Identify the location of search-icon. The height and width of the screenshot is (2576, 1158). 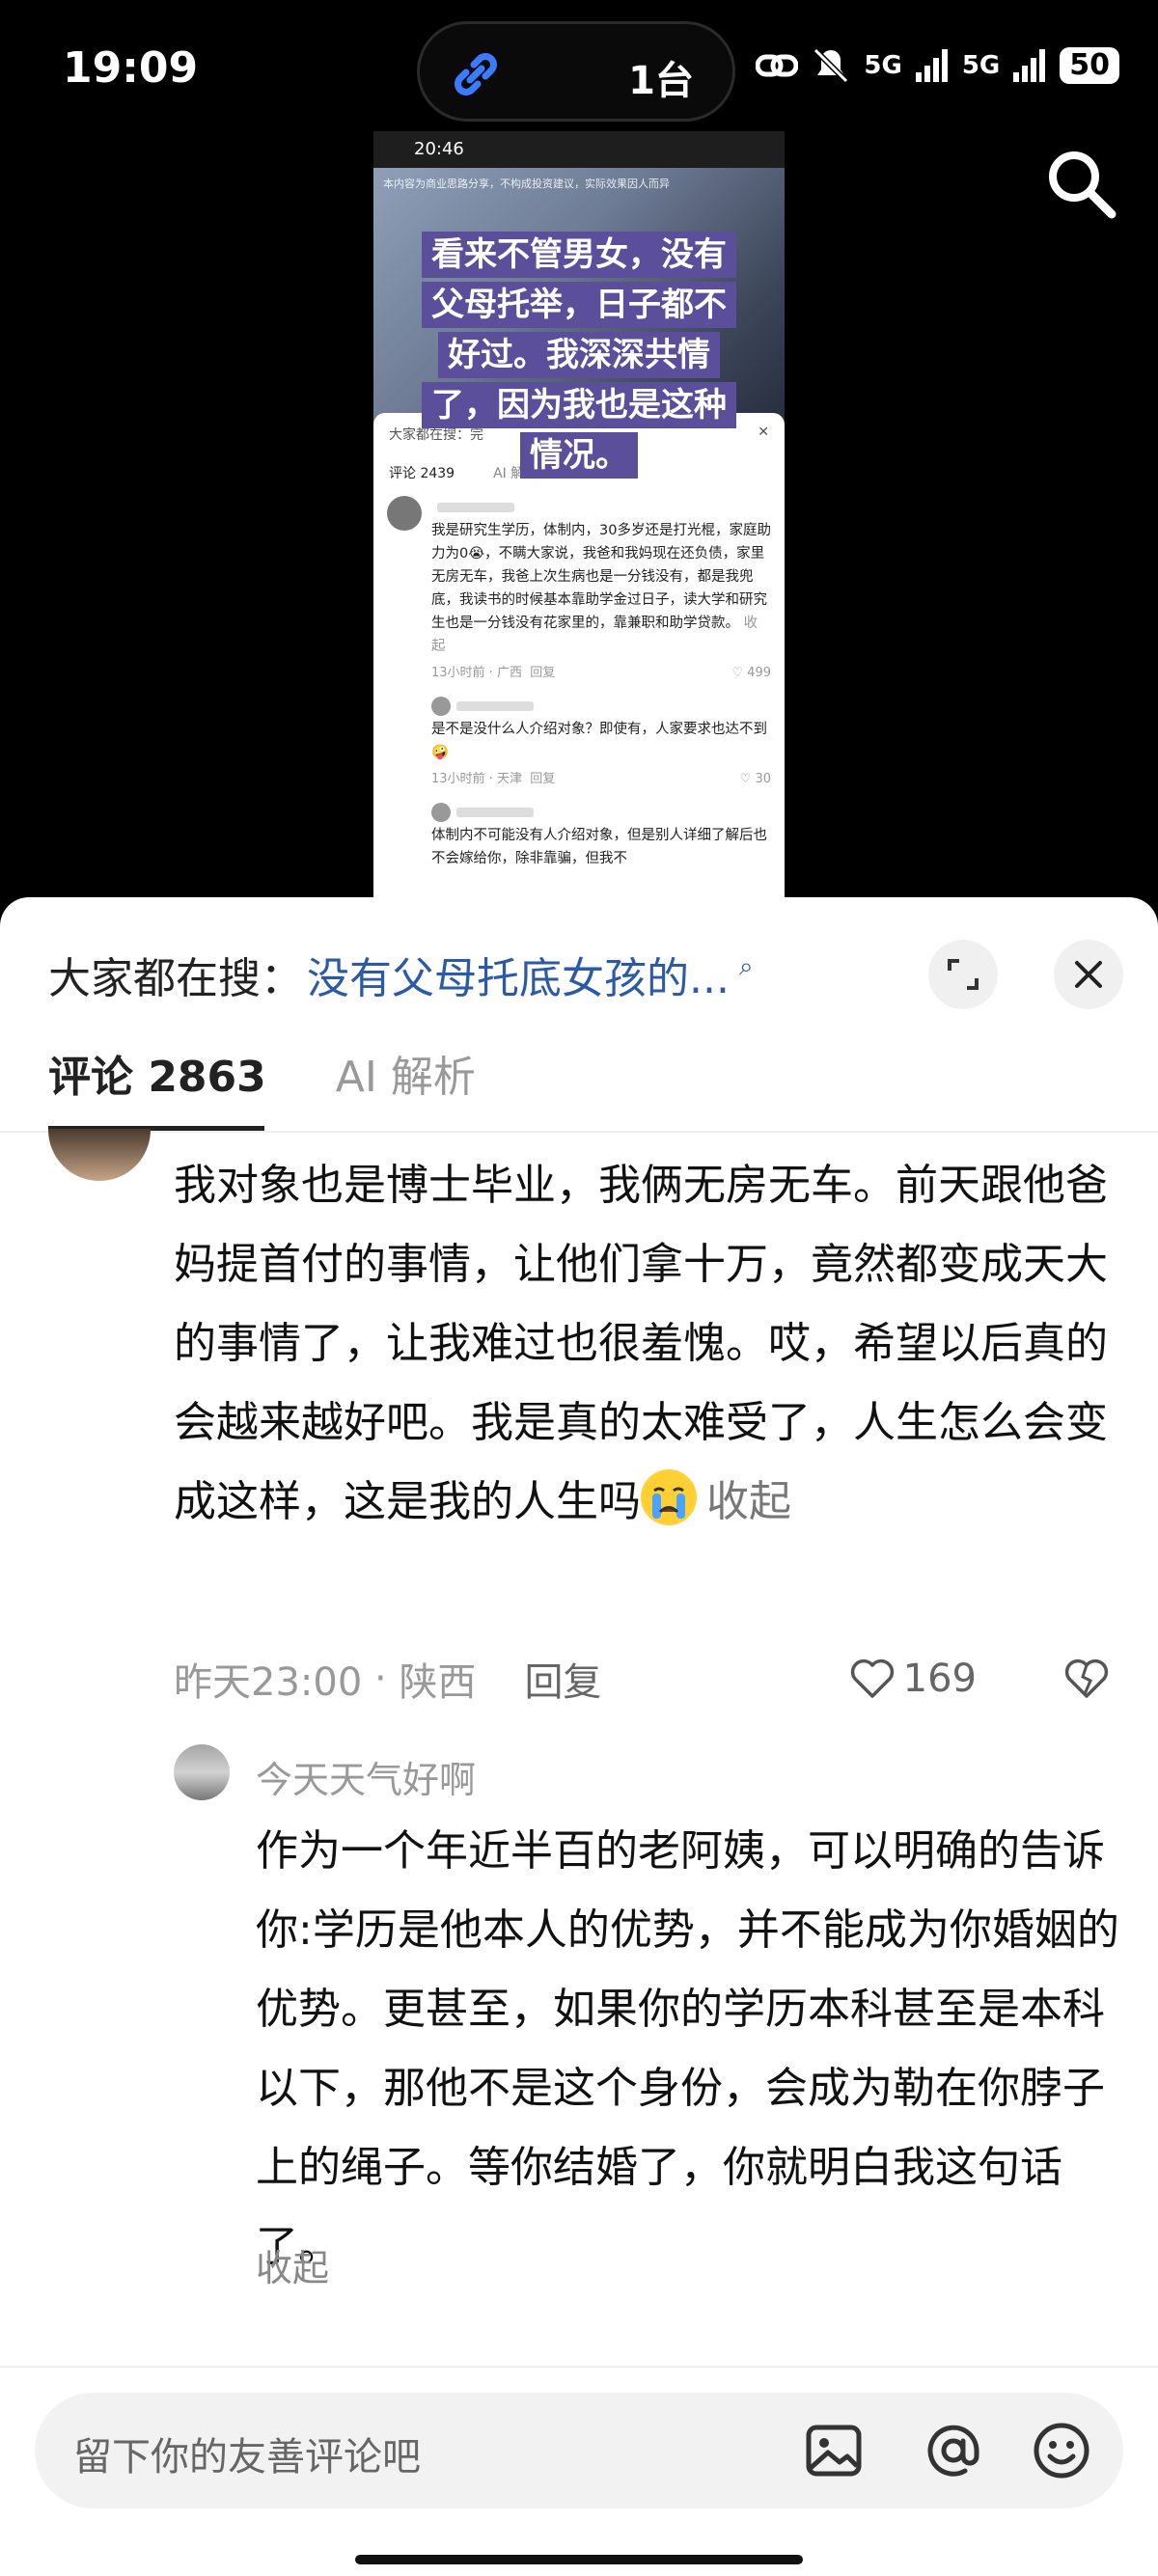
(1080, 184).